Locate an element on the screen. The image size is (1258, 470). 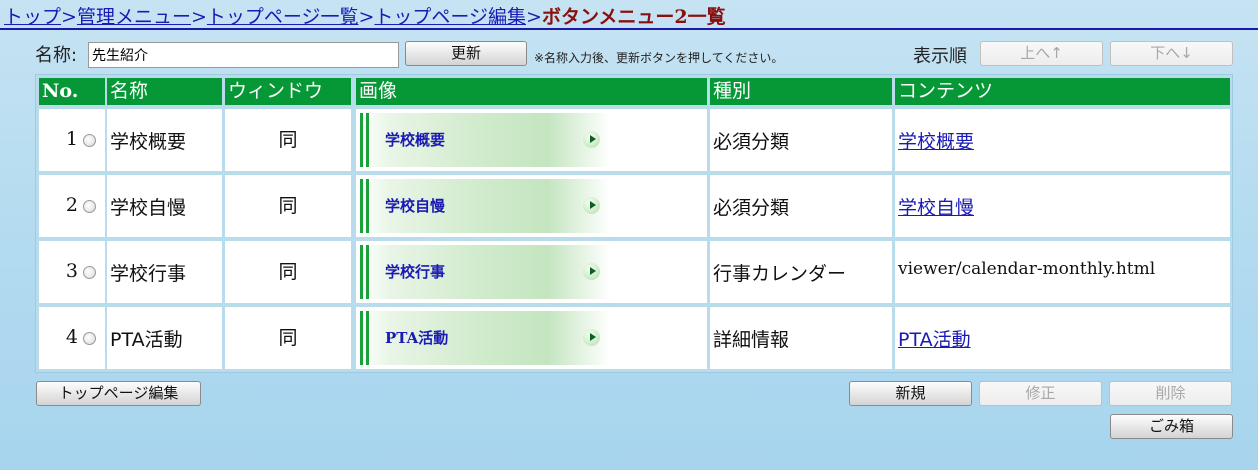
row-content-cell: 学校概要 is located at coordinates (1062, 140).